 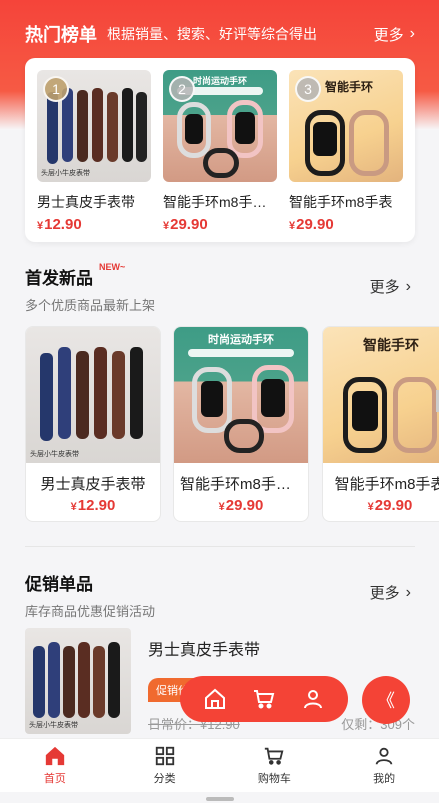 I want to click on new-arrivals-title-row: 首发新品 NEW~, so click(x=220, y=275).